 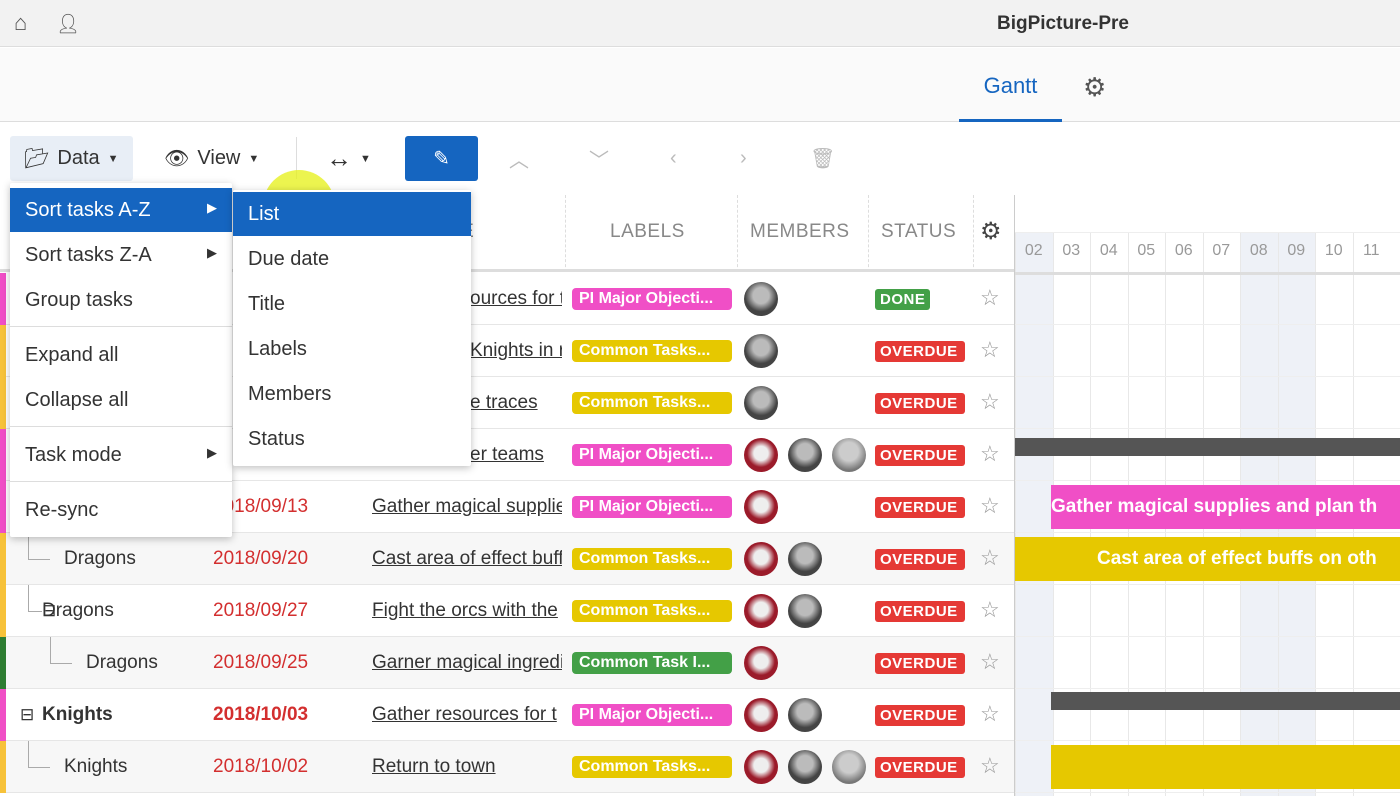 I want to click on delete-button: 🗑︎, so click(x=822, y=158).